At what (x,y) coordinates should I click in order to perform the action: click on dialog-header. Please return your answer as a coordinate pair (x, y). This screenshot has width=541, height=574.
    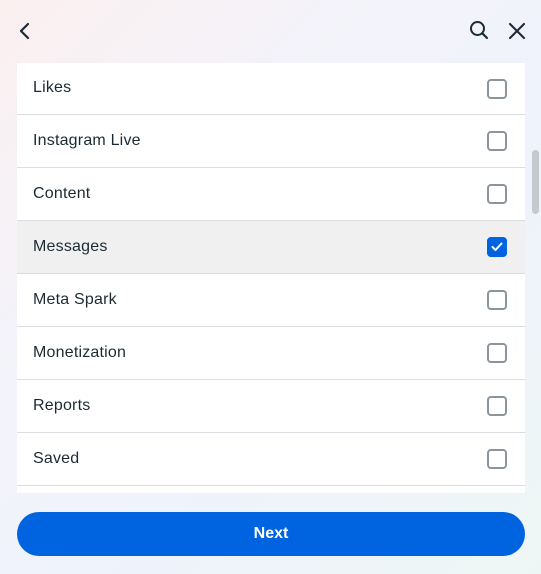
    Looking at the image, I should click on (270, 31).